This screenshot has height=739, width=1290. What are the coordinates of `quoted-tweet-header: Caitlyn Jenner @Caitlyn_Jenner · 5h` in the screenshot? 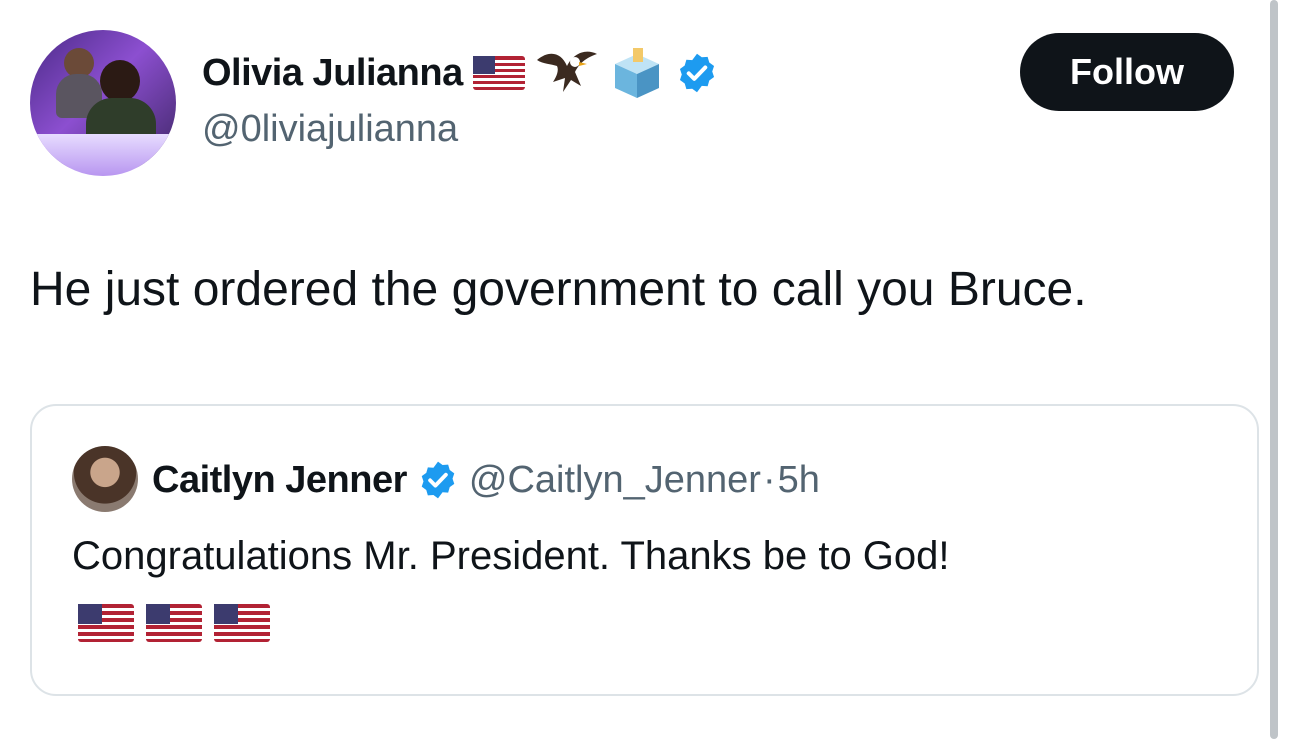 It's located at (486, 480).